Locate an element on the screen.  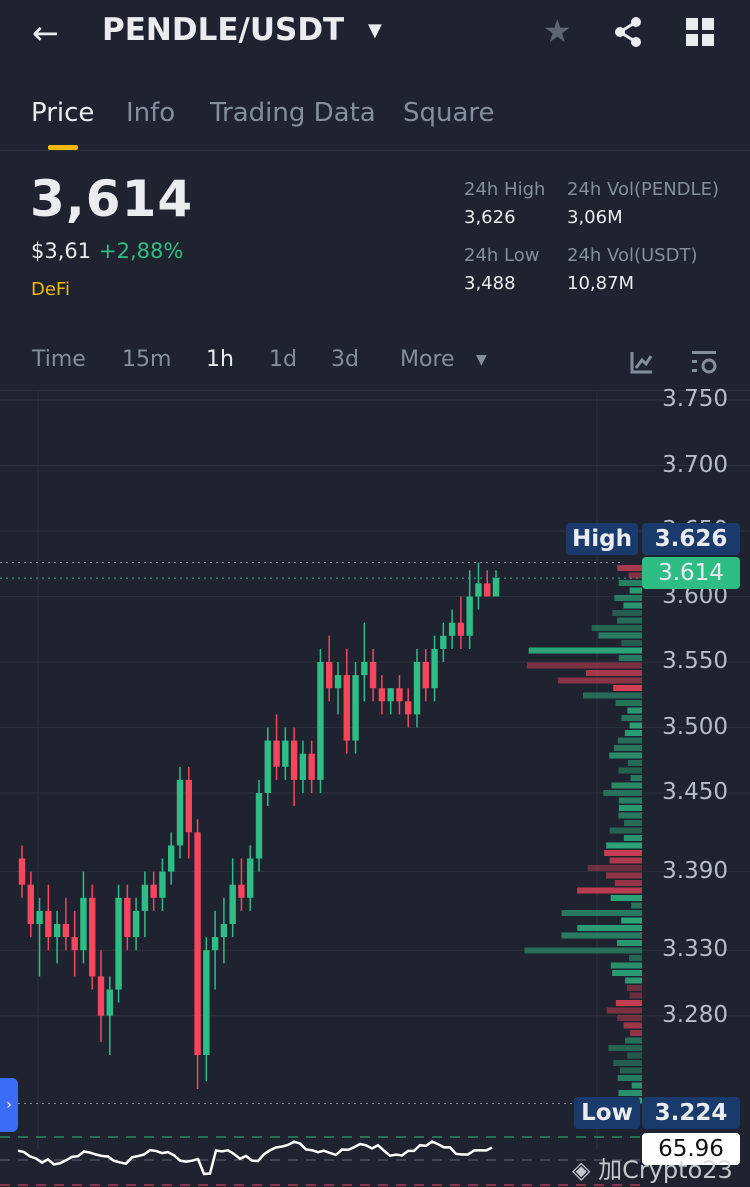
y-tick-label: 3.700 is located at coordinates (695, 464).